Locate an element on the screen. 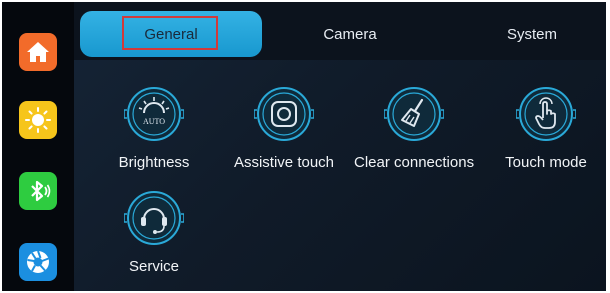 This screenshot has height=293, width=610. sidebar is located at coordinates (38, 146).